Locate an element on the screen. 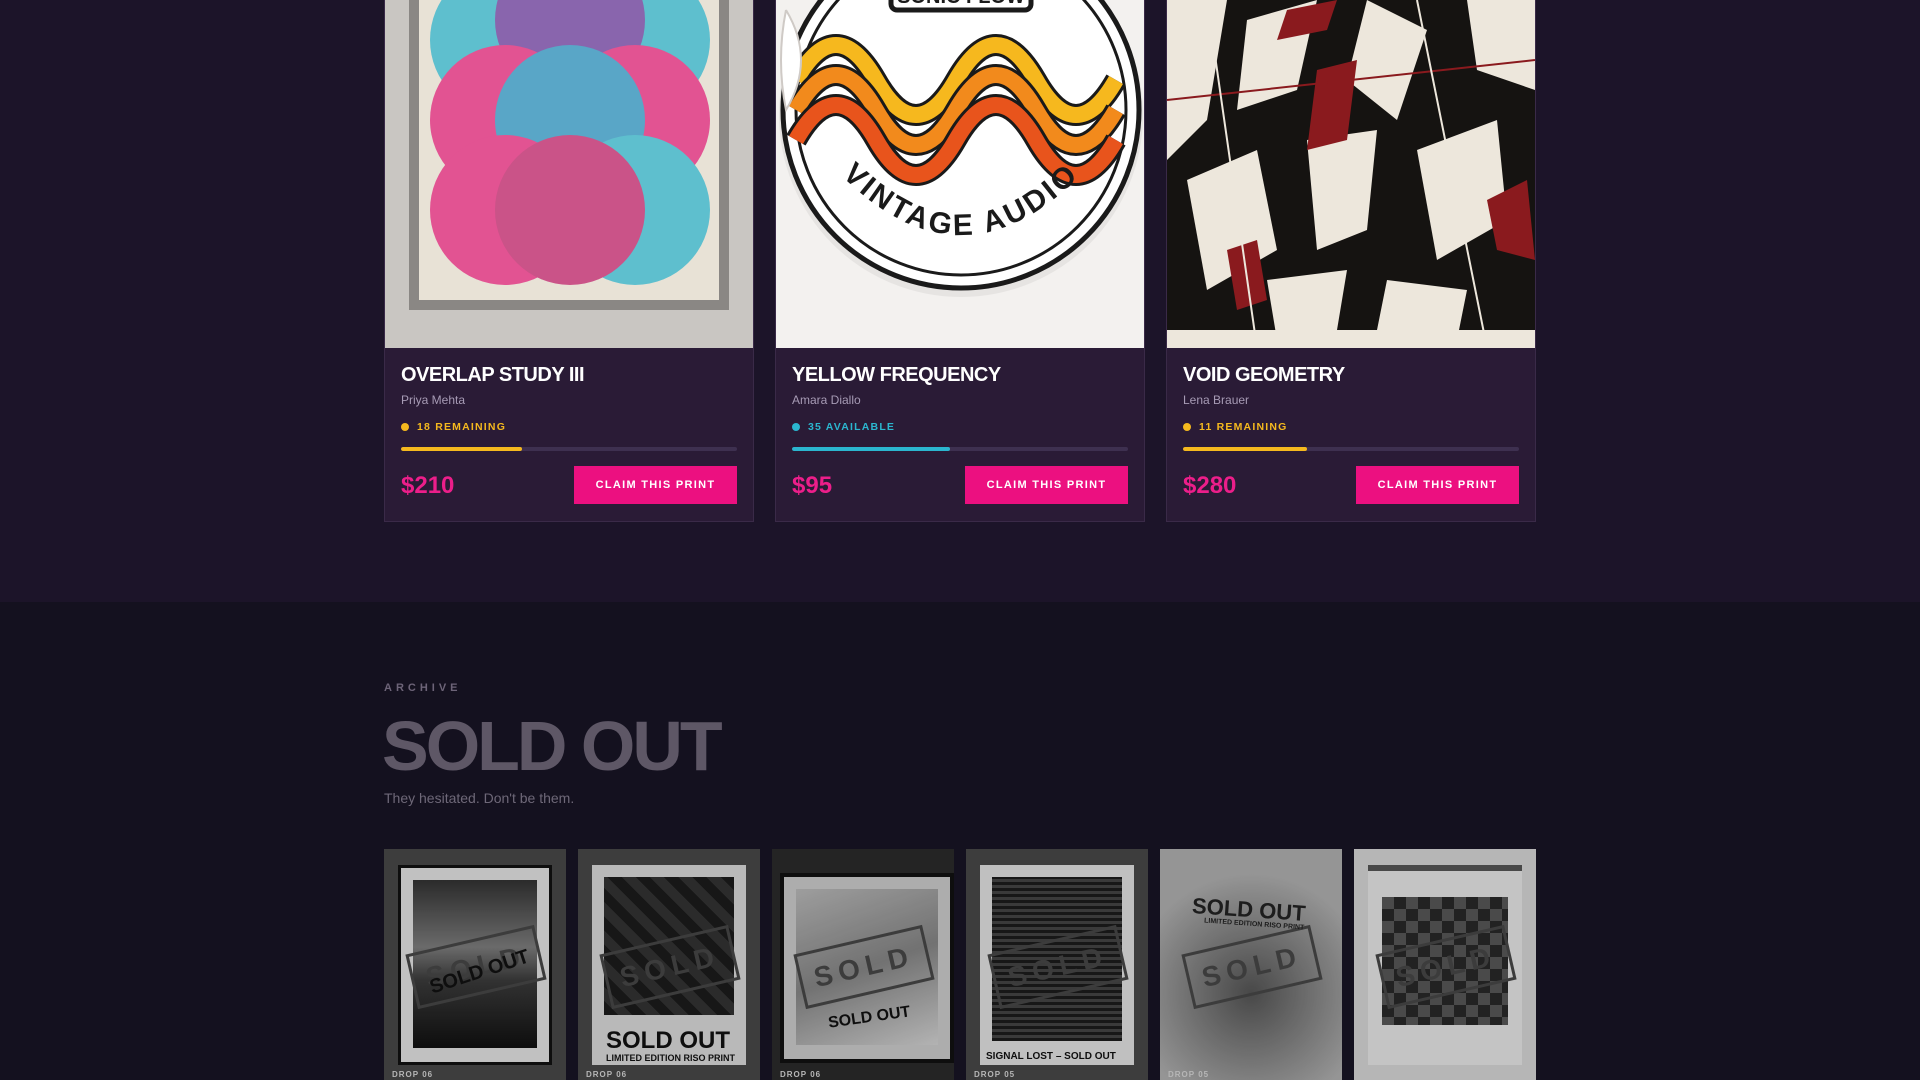  price: $280 is located at coordinates (1210, 485).